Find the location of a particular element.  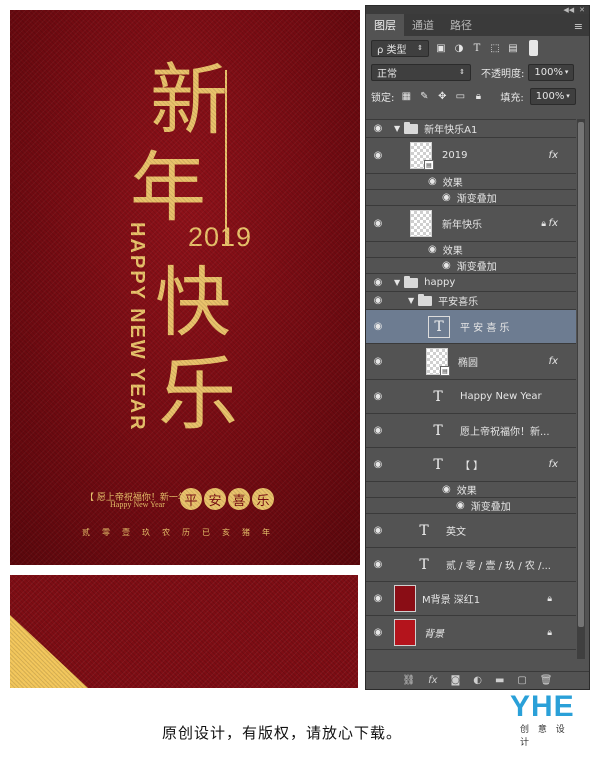

blessing-en: Happy New Year is located at coordinates (137, 504).